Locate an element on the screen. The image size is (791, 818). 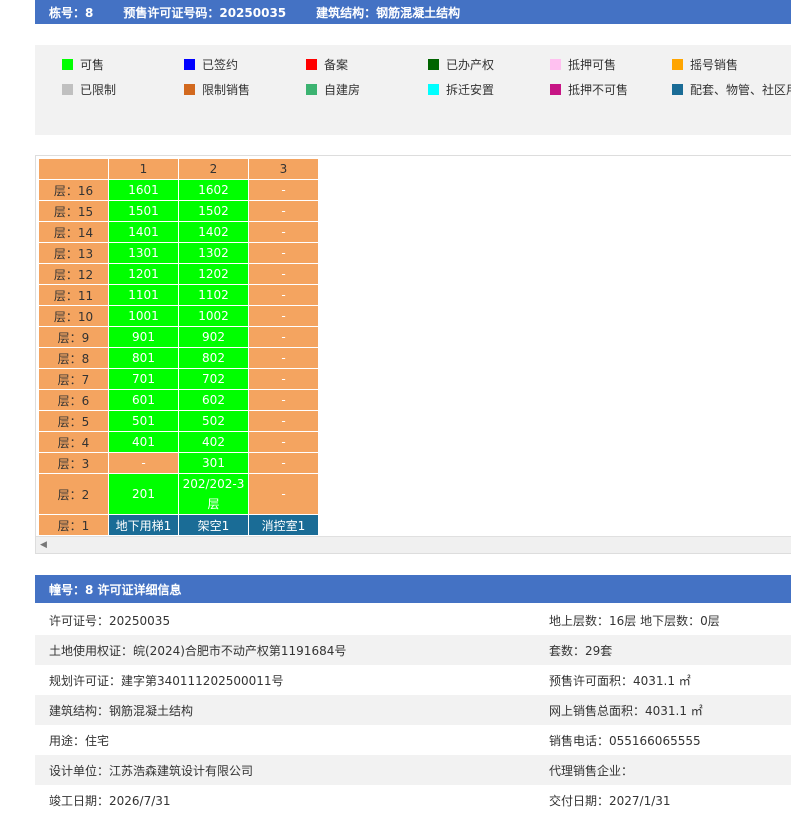
floor-label: 层：10 is located at coordinates (73, 316).